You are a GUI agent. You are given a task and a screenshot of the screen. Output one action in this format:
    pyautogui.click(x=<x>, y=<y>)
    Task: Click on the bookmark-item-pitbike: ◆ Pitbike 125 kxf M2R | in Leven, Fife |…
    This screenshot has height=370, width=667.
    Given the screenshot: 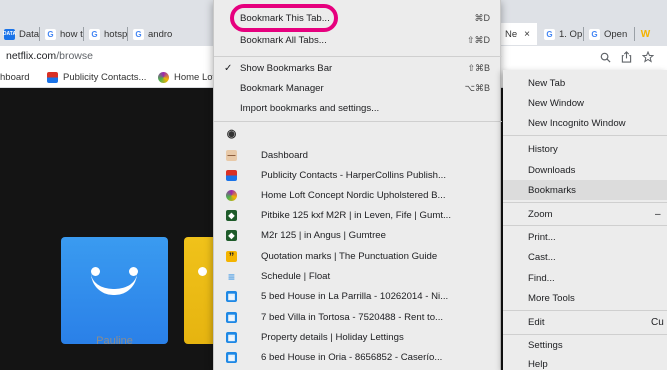 What is the action you would take?
    pyautogui.click(x=358, y=215)
    